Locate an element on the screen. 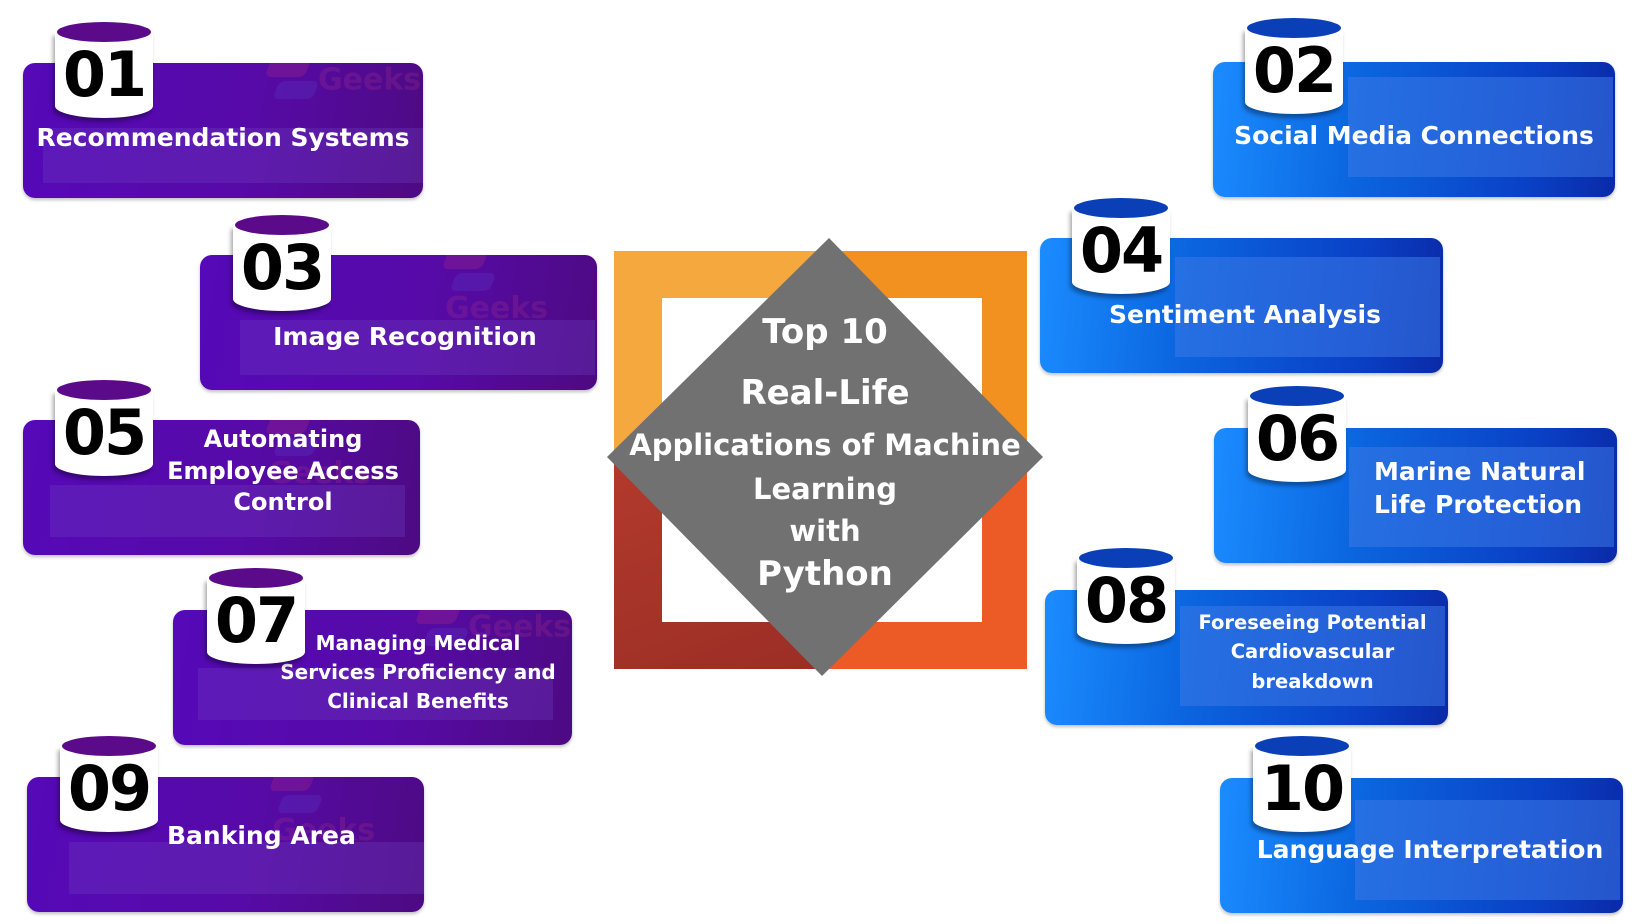 The height and width of the screenshot is (924, 1640). item-label: Social Media Connections is located at coordinates (1414, 135).